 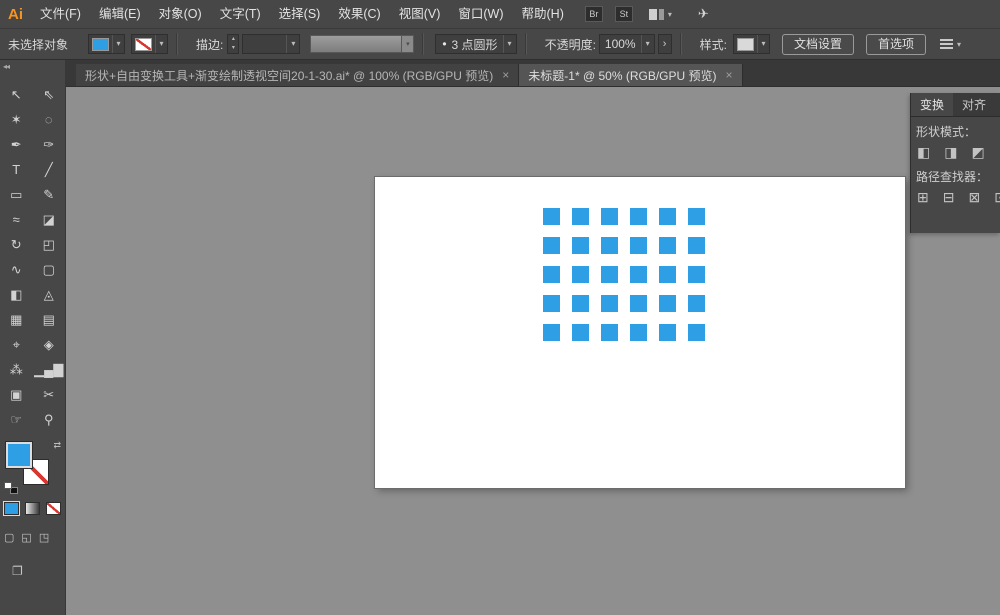 What do you see at coordinates (60, 14) in the screenshot?
I see `menu-item-1: 文件(F)` at bounding box center [60, 14].